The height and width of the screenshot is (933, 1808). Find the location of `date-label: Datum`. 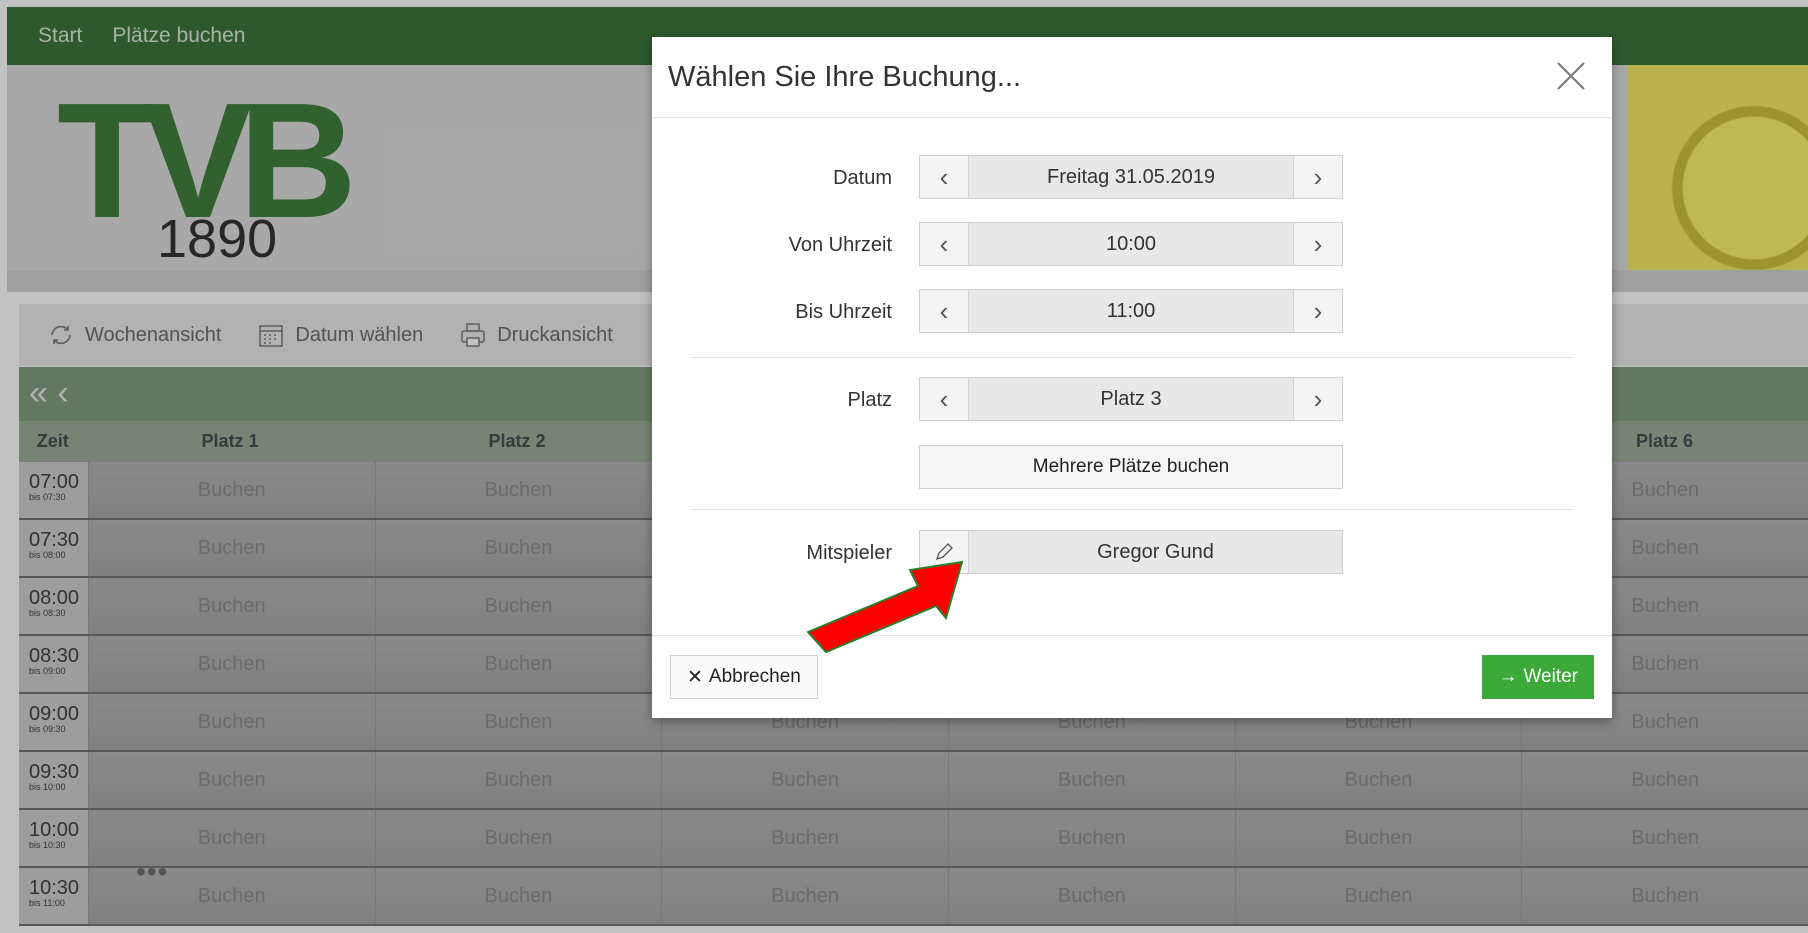

date-label: Datum is located at coordinates (862, 178).